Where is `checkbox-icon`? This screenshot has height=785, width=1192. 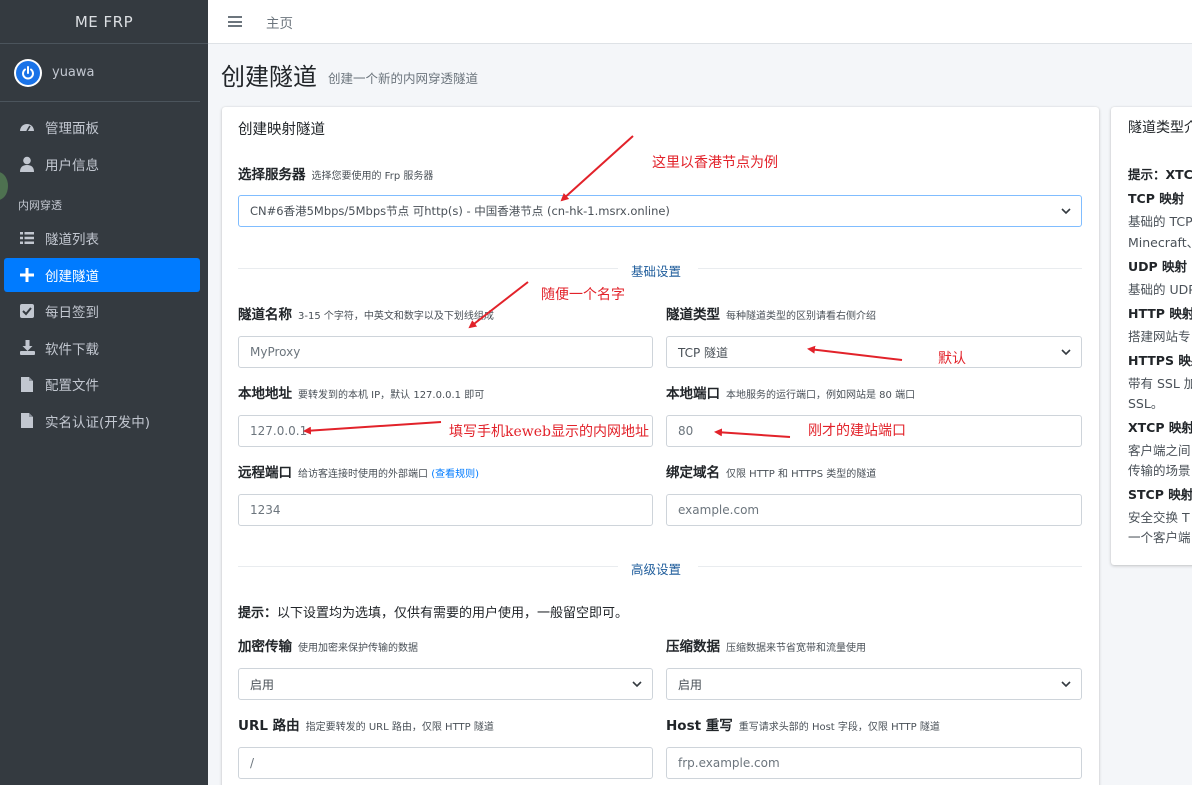 checkbox-icon is located at coordinates (27, 311).